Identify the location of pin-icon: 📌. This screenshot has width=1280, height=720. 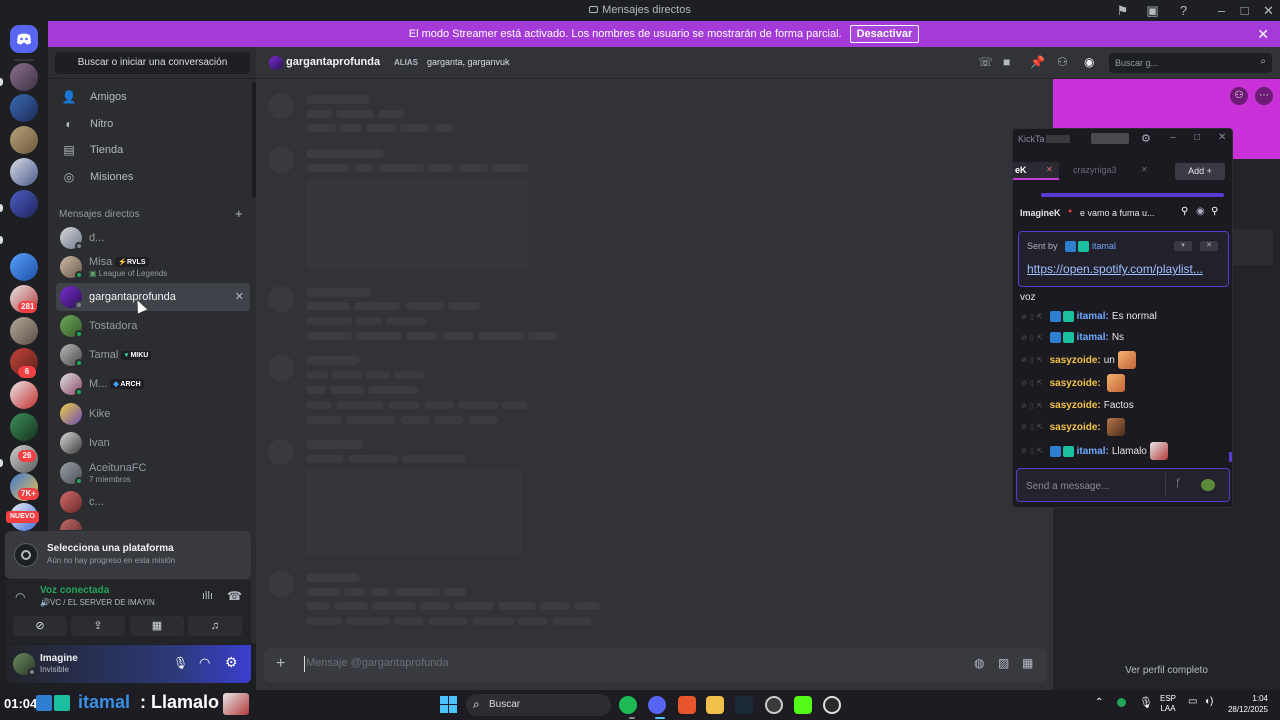
(1037, 62).